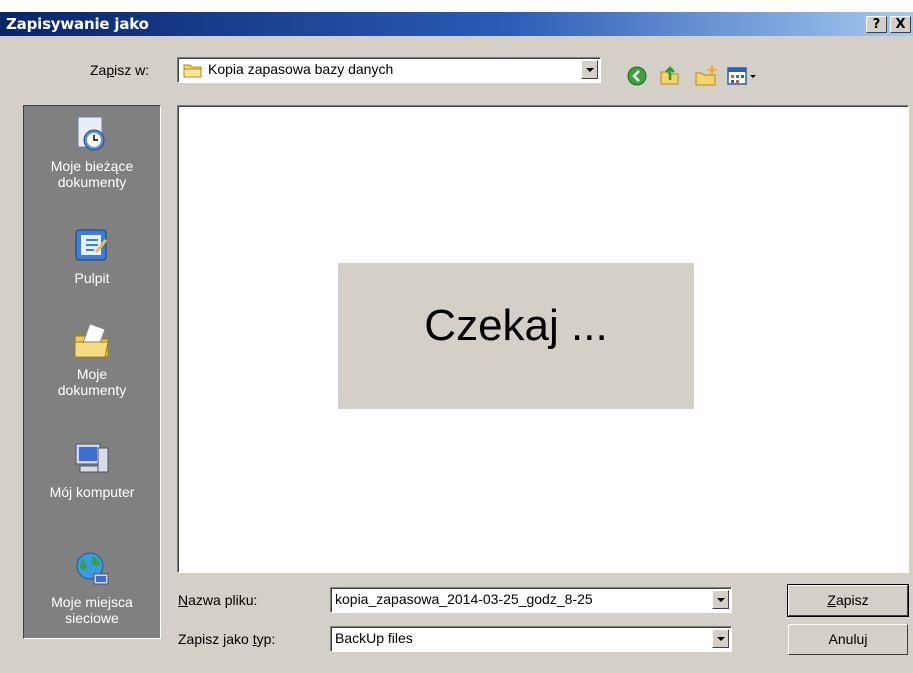 This screenshot has width=913, height=673. What do you see at coordinates (637, 76) in the screenshot?
I see `back-icon` at bounding box center [637, 76].